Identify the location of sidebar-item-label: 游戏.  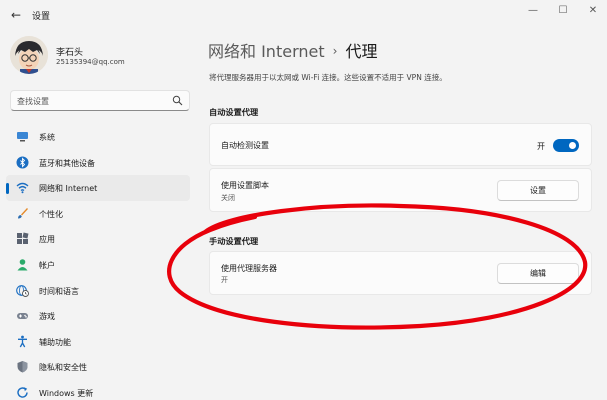
(47, 317).